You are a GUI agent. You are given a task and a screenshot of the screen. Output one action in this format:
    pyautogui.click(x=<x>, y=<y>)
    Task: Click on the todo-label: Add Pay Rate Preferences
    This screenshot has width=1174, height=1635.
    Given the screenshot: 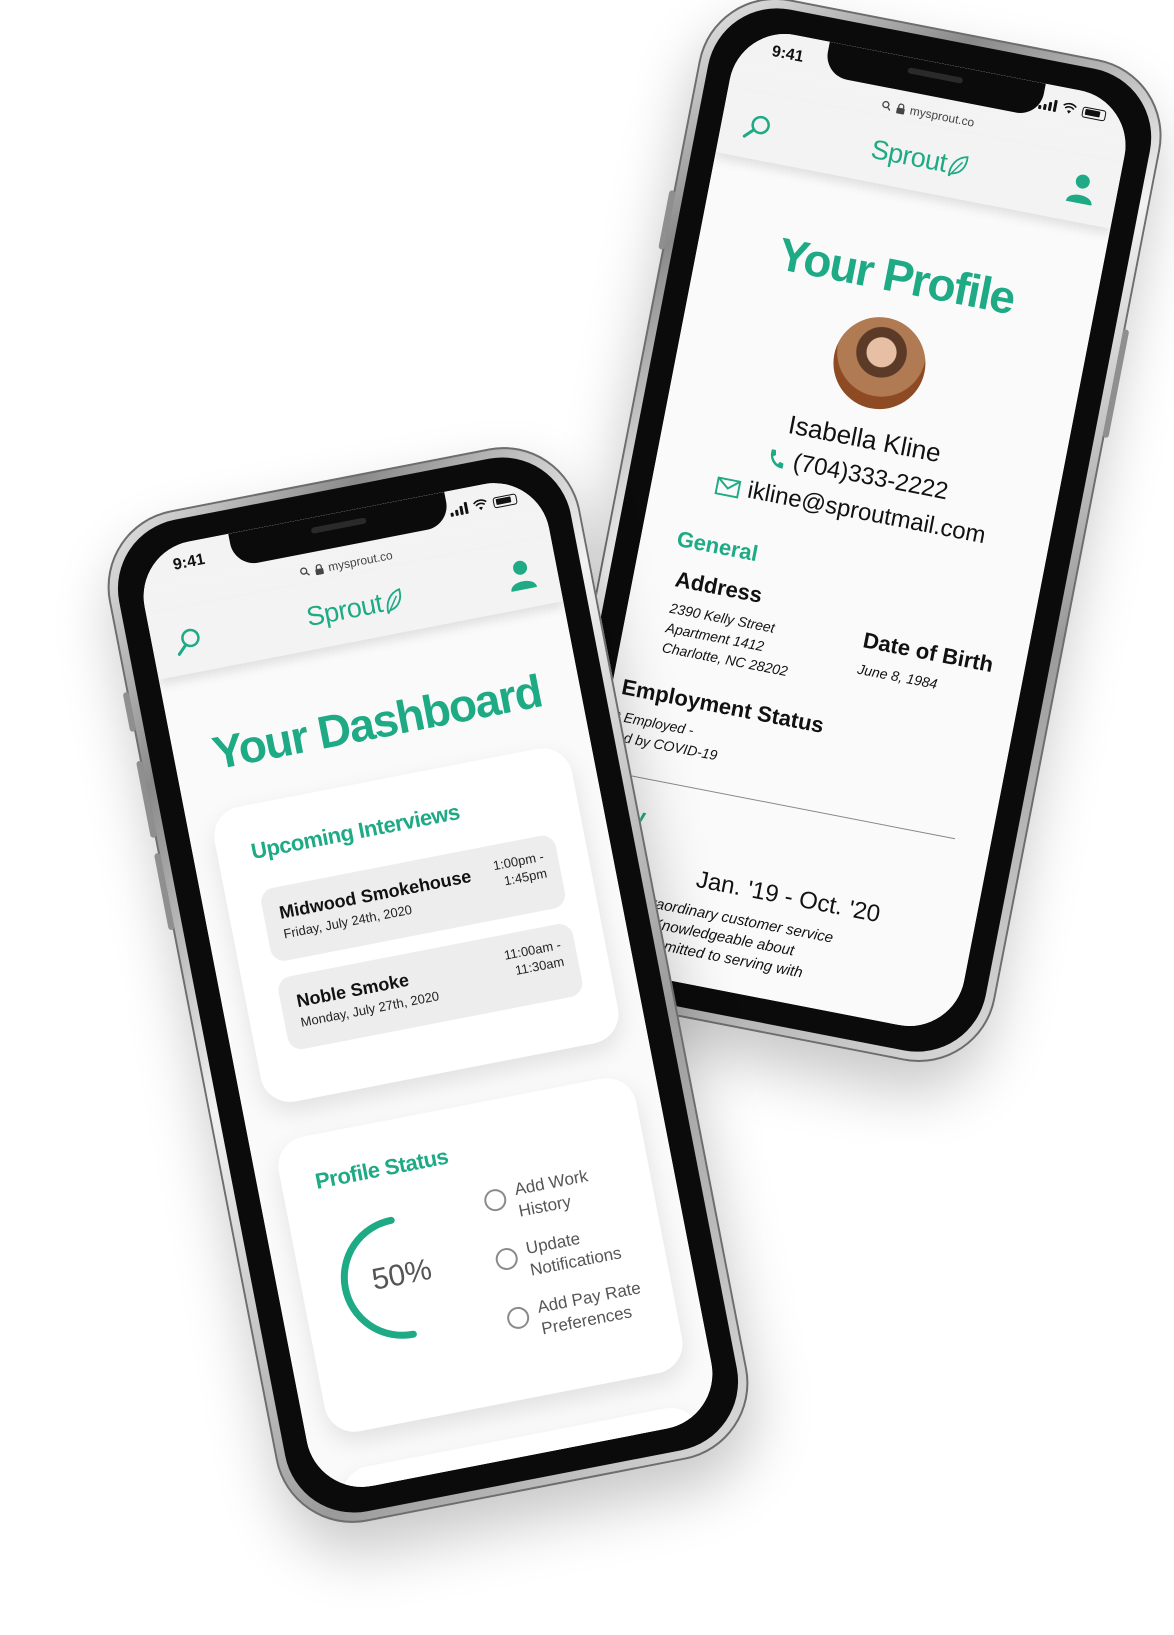 What is the action you would take?
    pyautogui.click(x=589, y=1308)
    